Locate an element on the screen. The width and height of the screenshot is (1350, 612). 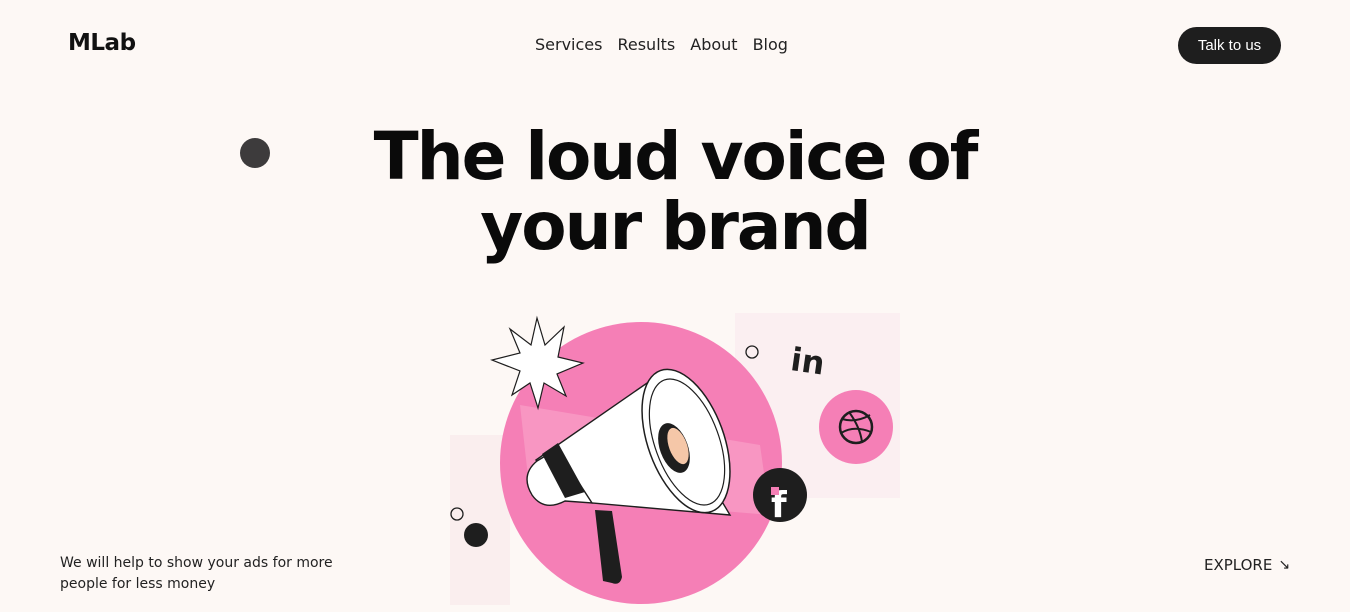
explore-label: EXPLORE is located at coordinates (1238, 565).